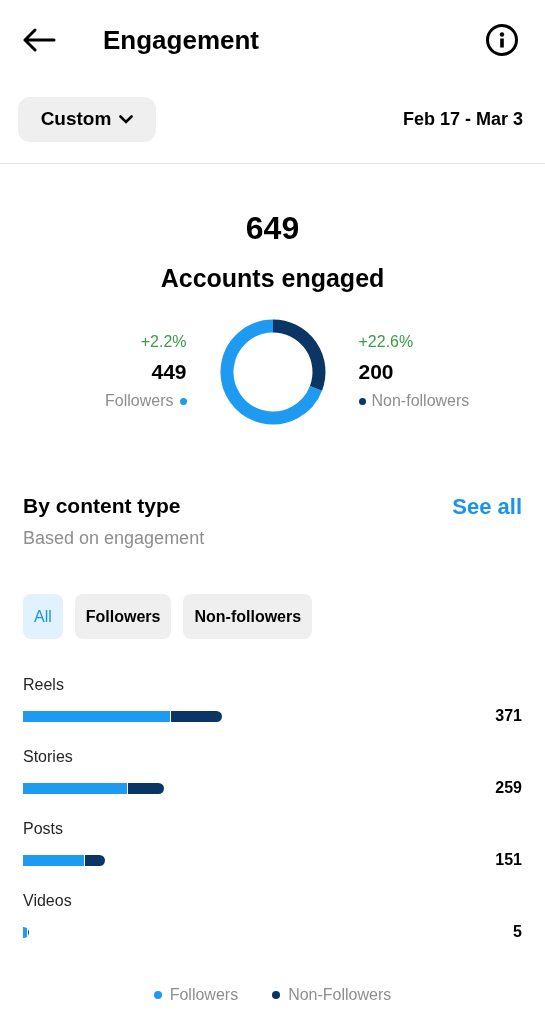  I want to click on content-type-label: Videos, so click(48, 901).